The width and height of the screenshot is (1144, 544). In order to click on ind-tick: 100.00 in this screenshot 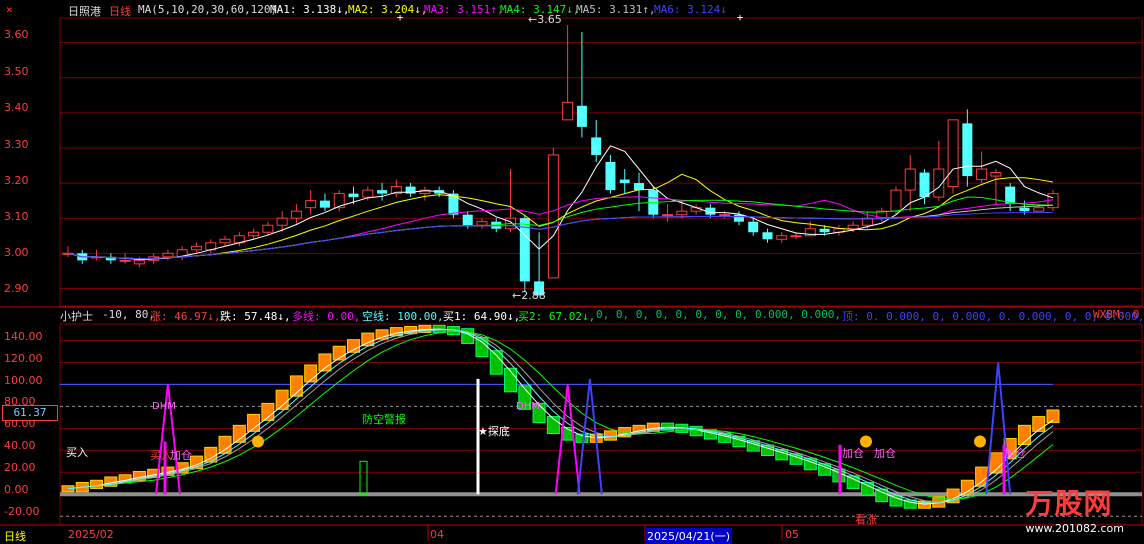, I will do `click(23, 380)`.